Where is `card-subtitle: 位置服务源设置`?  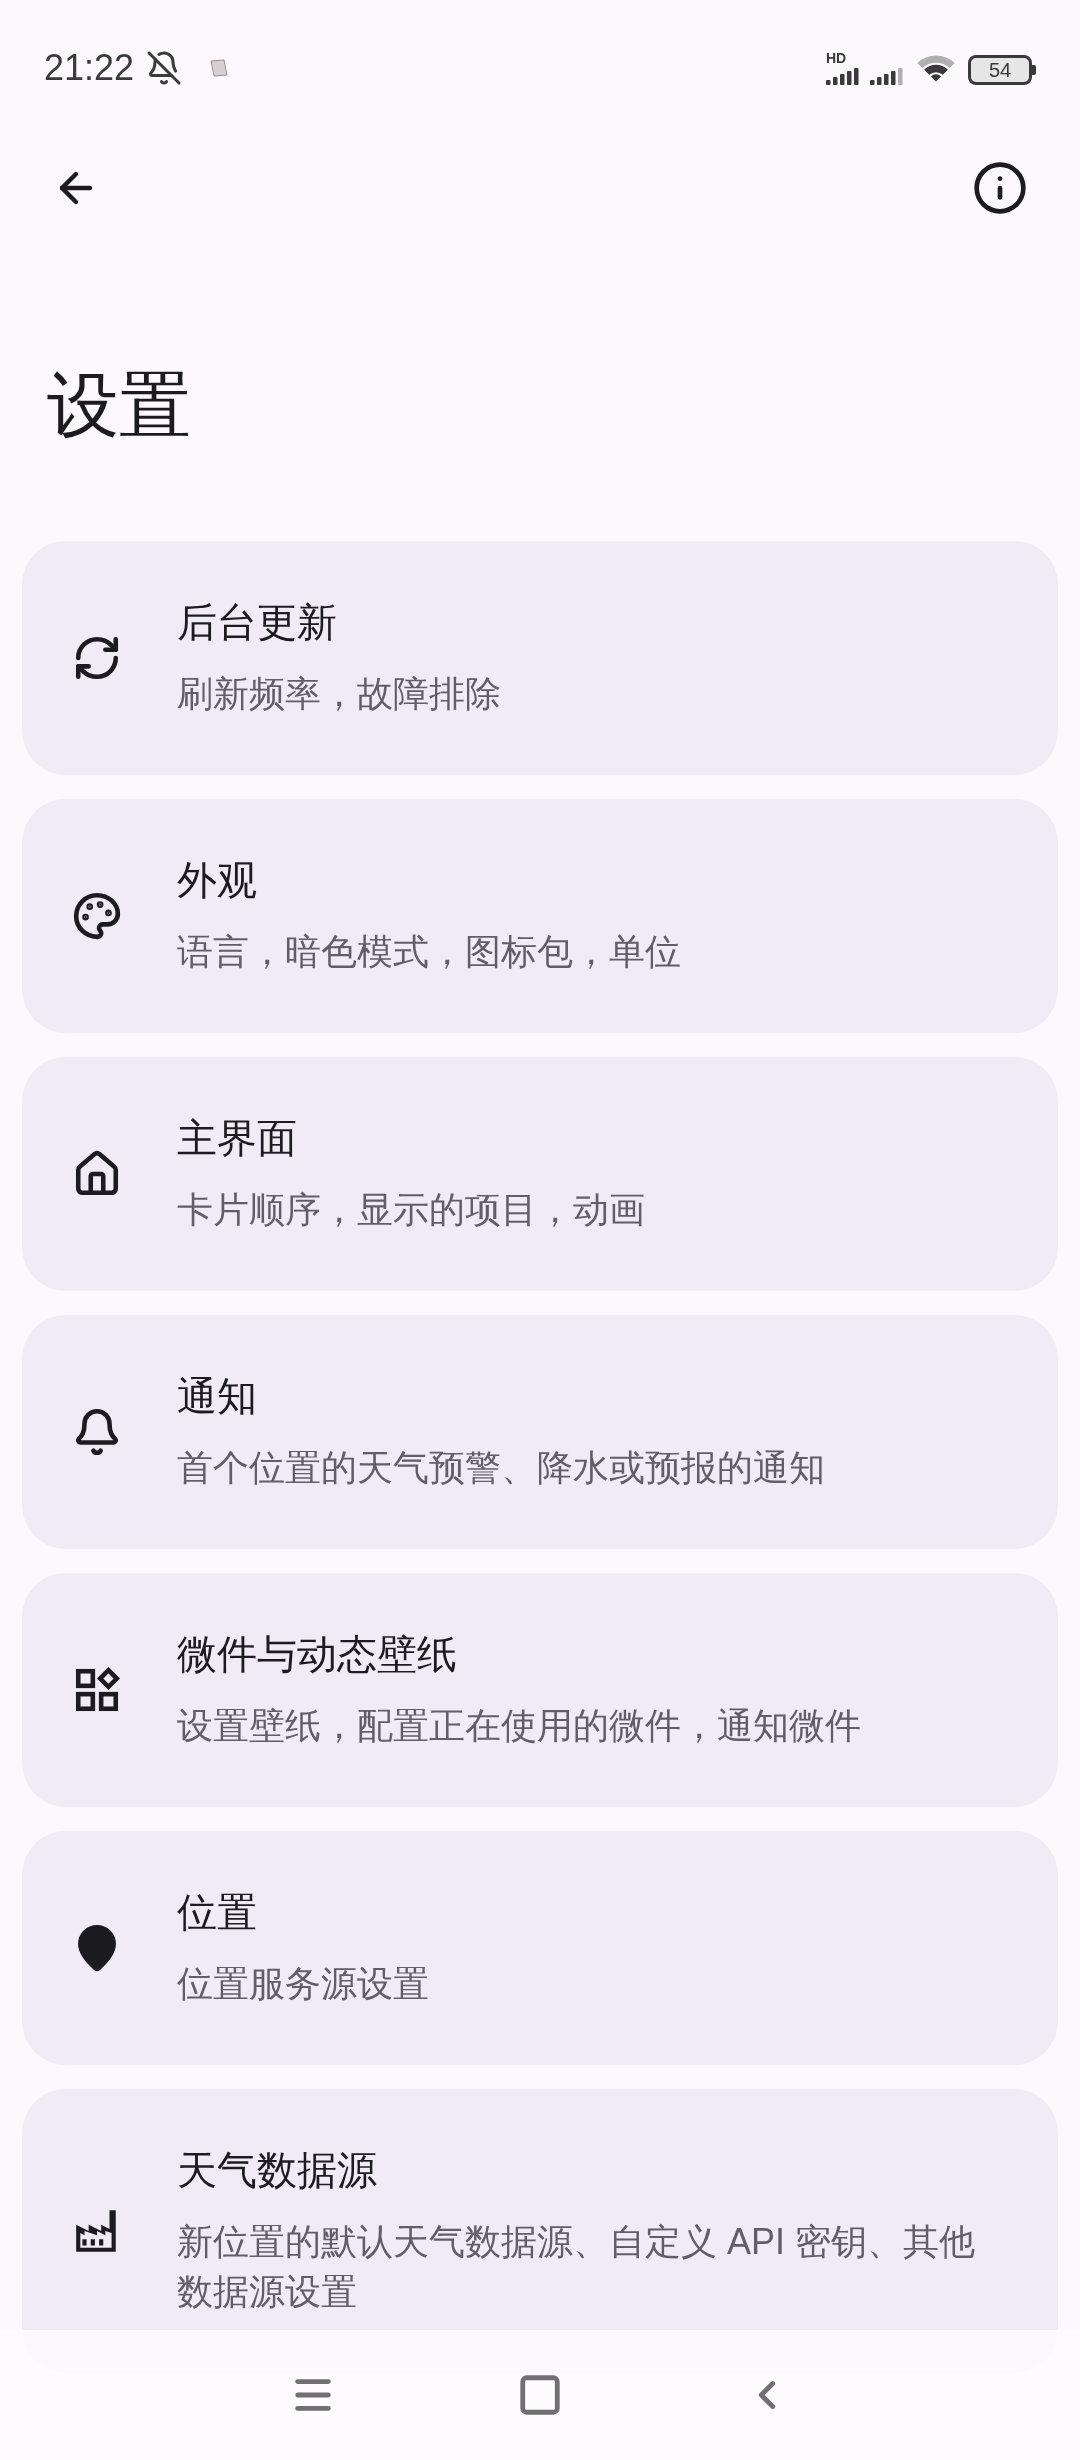
card-subtitle: 位置服务源设置 is located at coordinates (303, 1984).